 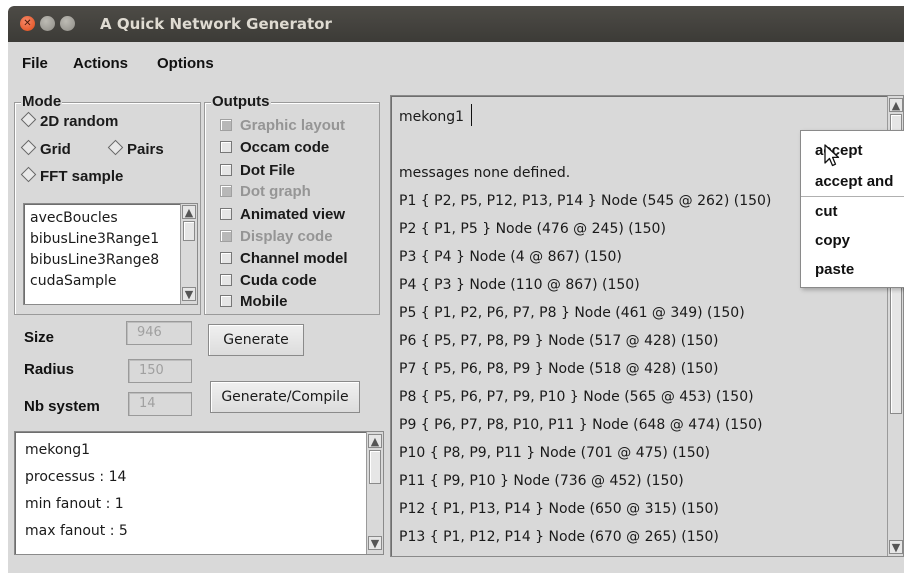 What do you see at coordinates (47, 23) in the screenshot?
I see `minimize-window-button` at bounding box center [47, 23].